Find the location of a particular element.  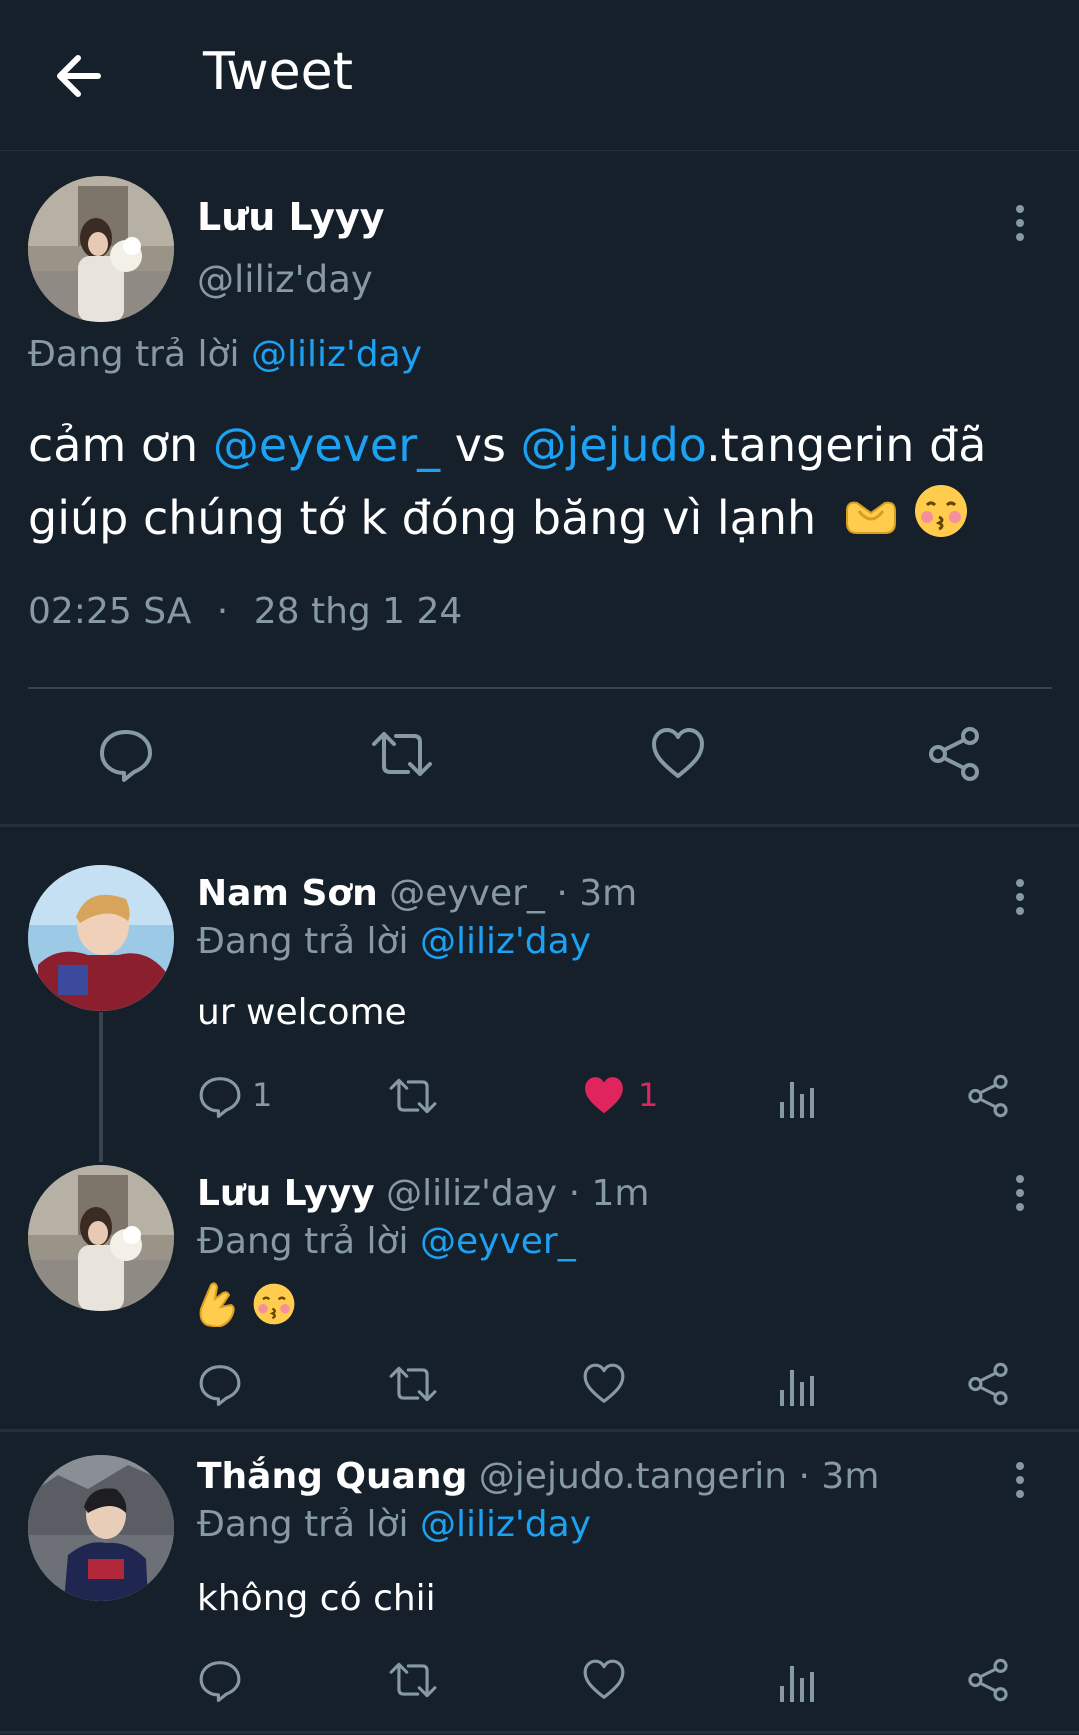

back-arrow-icon is located at coordinates (78, 76).